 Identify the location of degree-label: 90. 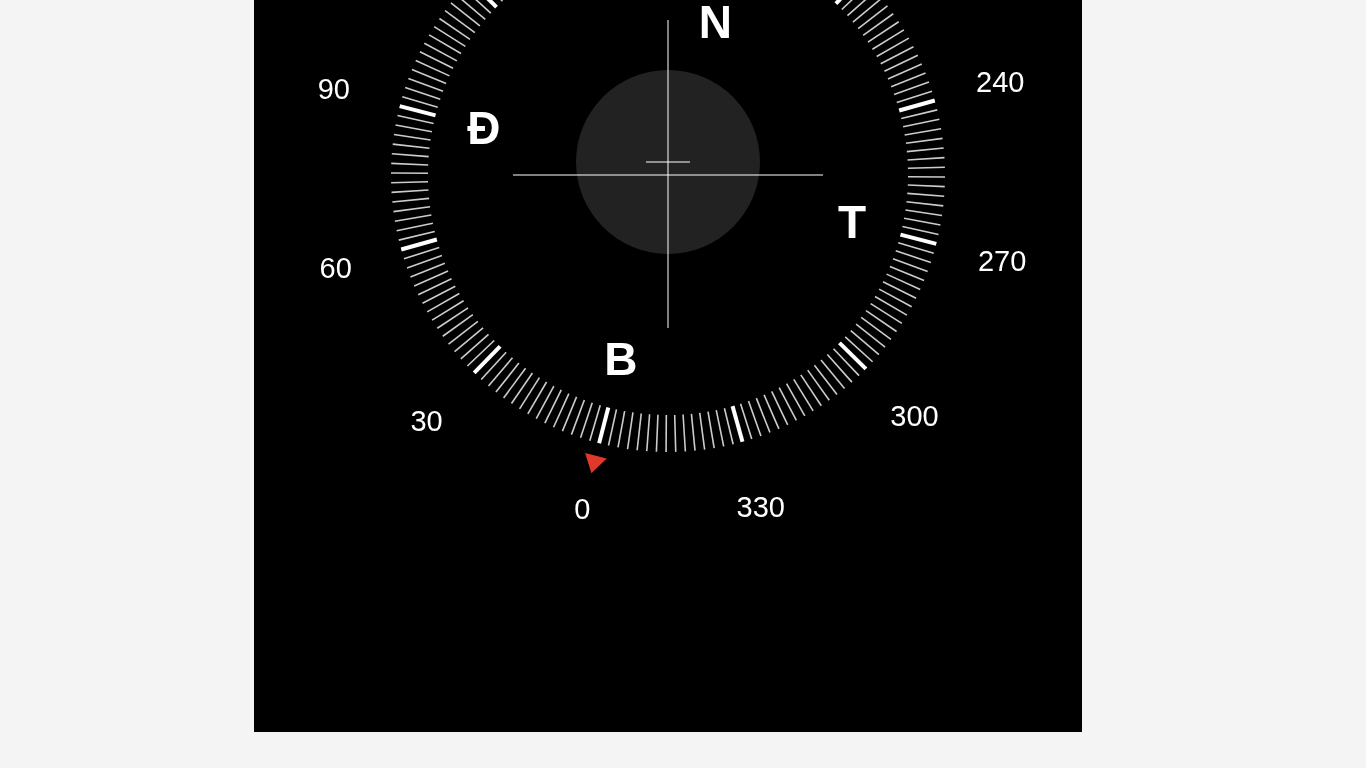
(333, 89).